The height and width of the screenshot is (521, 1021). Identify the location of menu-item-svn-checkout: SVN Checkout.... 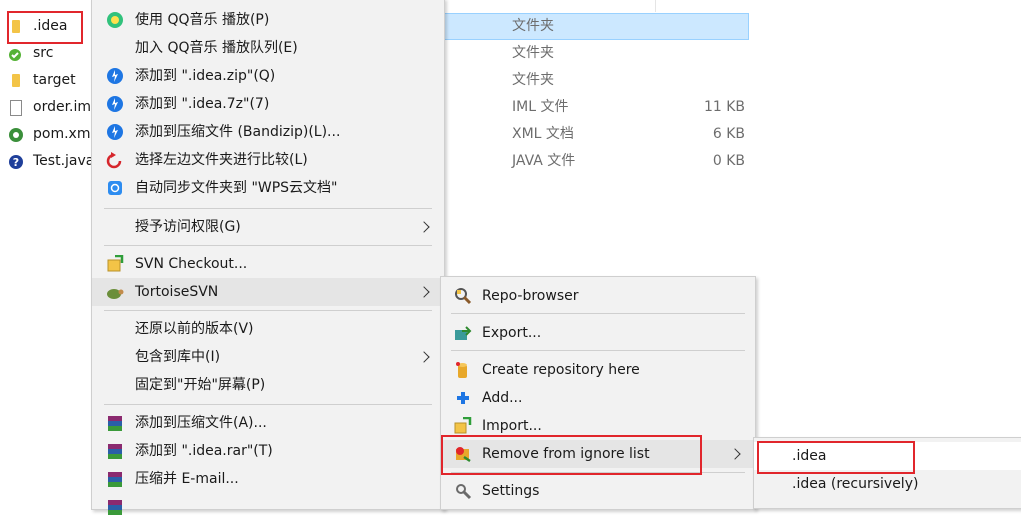
(268, 264).